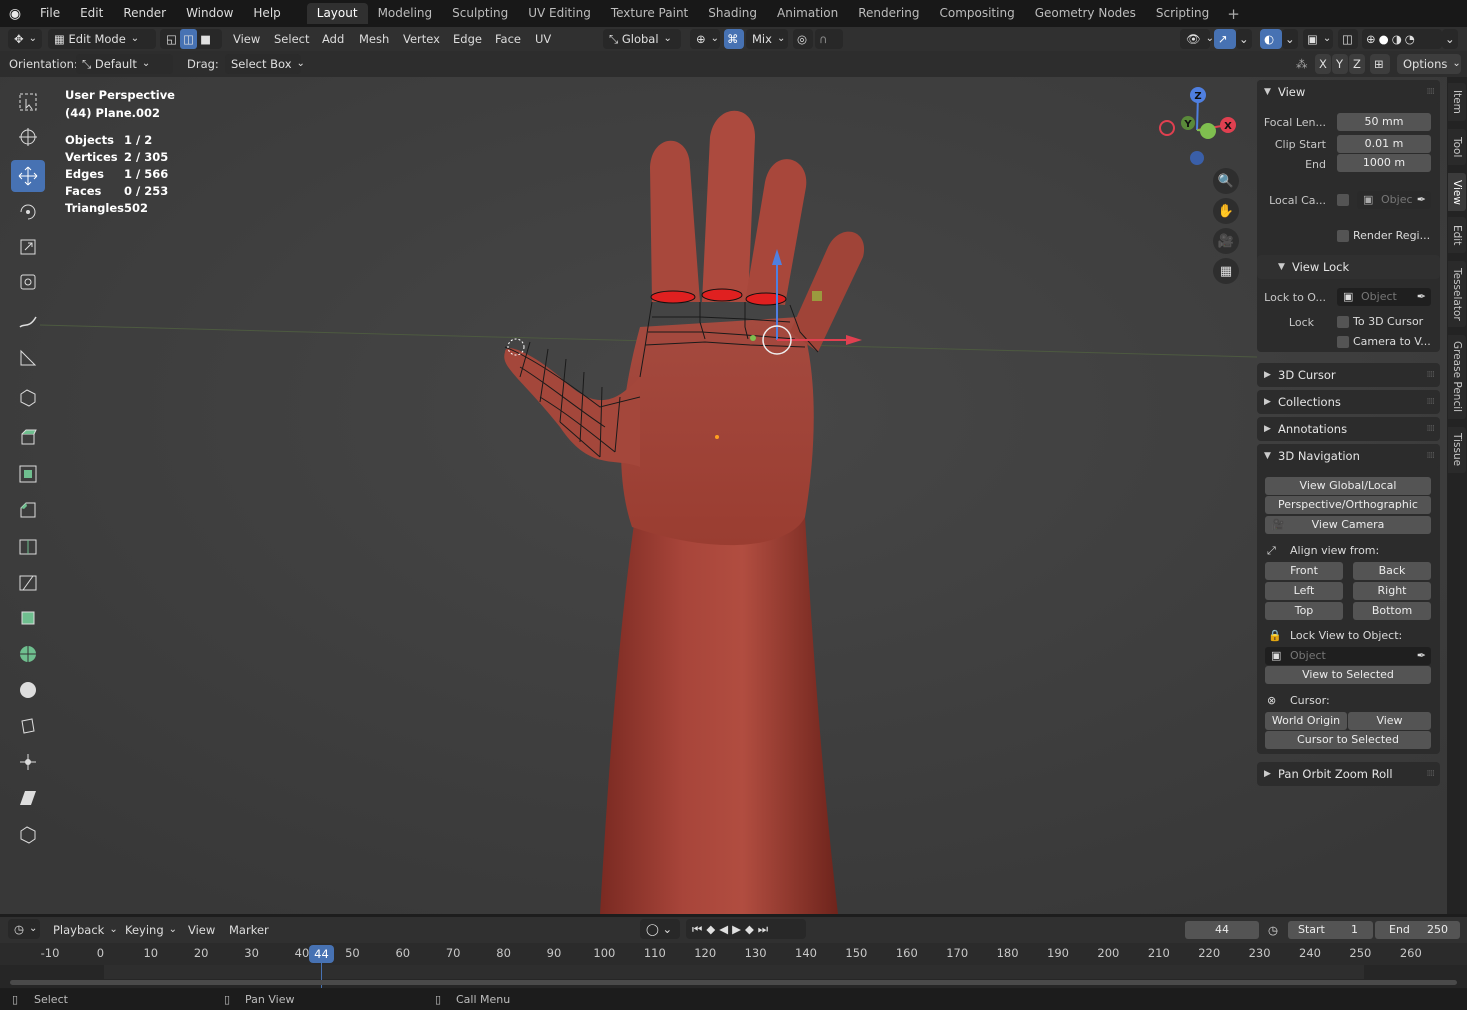 This screenshot has height=1010, width=1467. Describe the element at coordinates (15, 14) in the screenshot. I see `blender-logo-icon: ◉` at that location.